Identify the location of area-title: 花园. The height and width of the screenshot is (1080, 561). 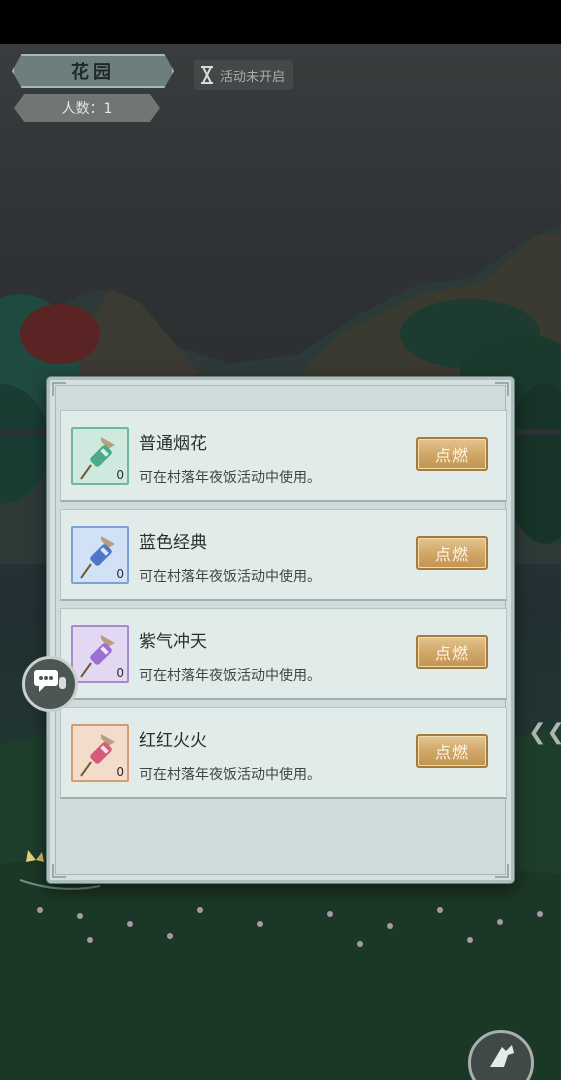
(93, 72).